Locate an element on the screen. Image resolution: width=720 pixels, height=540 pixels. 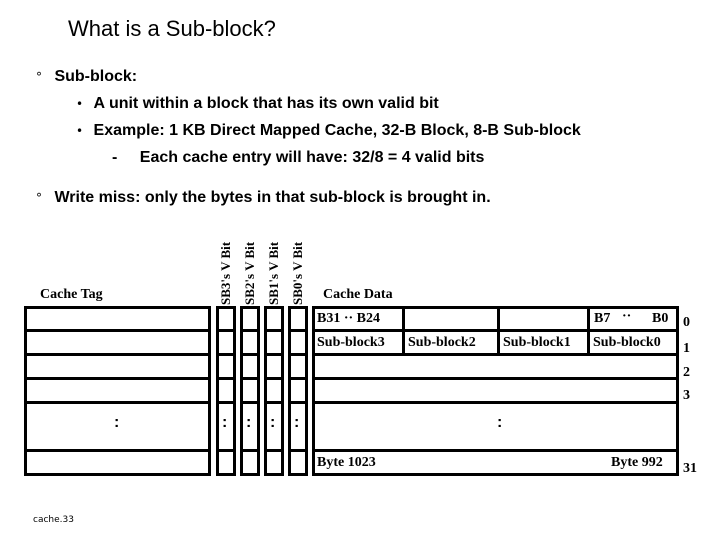
cache-tag-label: Cache Tag is located at coordinates (71, 294).